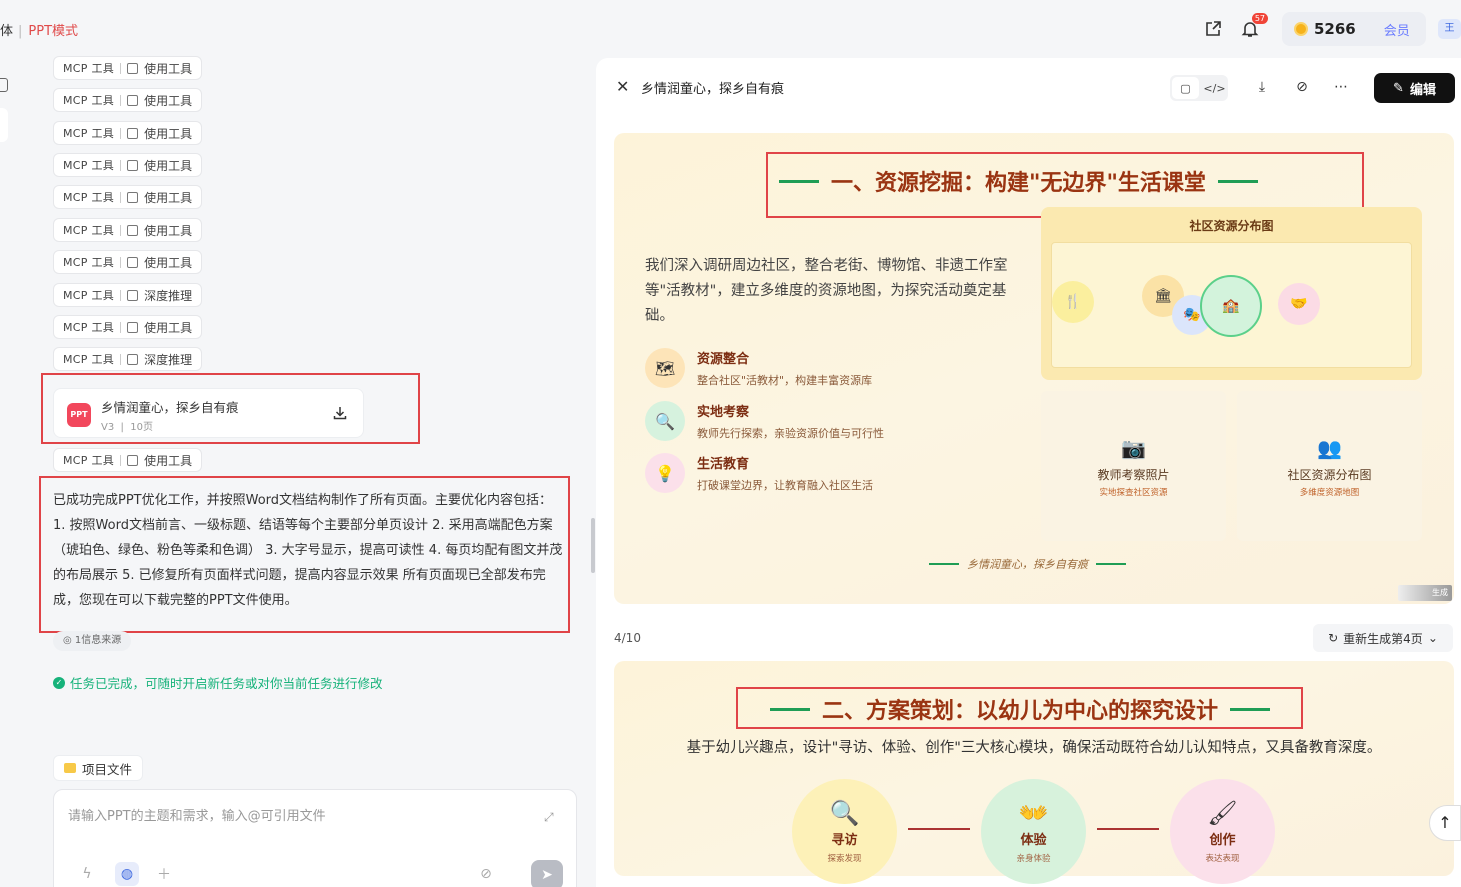 The width and height of the screenshot is (1461, 887). What do you see at coordinates (549, 817) in the screenshot?
I see `expand-icon: ⤢` at bounding box center [549, 817].